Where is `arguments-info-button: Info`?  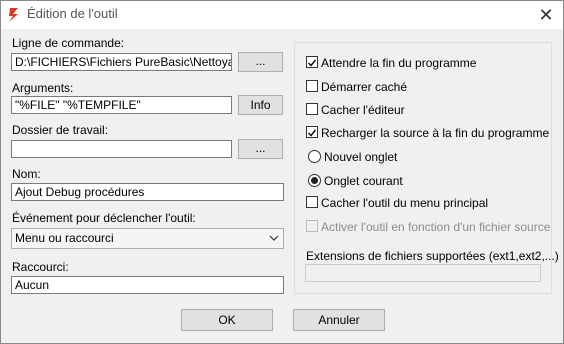 arguments-info-button: Info is located at coordinates (260, 105).